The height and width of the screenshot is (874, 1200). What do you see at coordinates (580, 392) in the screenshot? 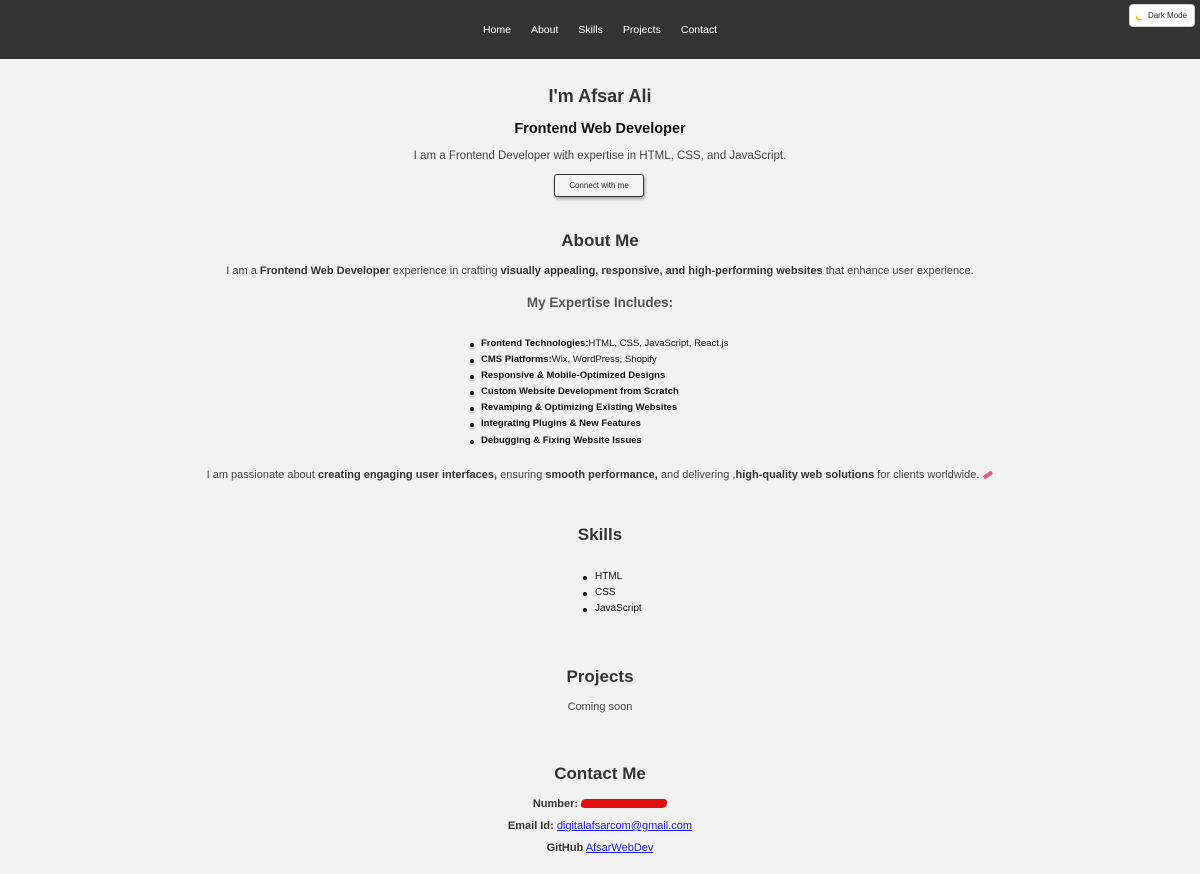
I see `list-item-bold: Custom Website Development from Scratch` at bounding box center [580, 392].